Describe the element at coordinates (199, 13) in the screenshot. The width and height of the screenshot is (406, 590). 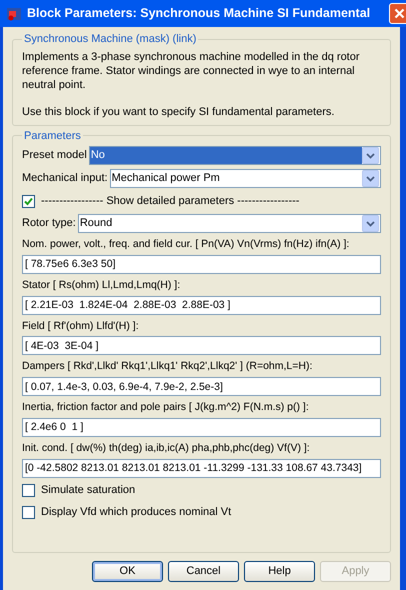
I see `window-title: Block Parameters: Synchronous Machine SI Fundamental` at that location.